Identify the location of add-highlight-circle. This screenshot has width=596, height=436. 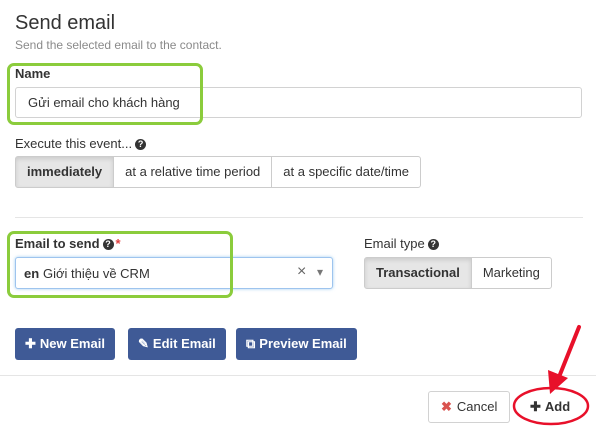
(551, 406).